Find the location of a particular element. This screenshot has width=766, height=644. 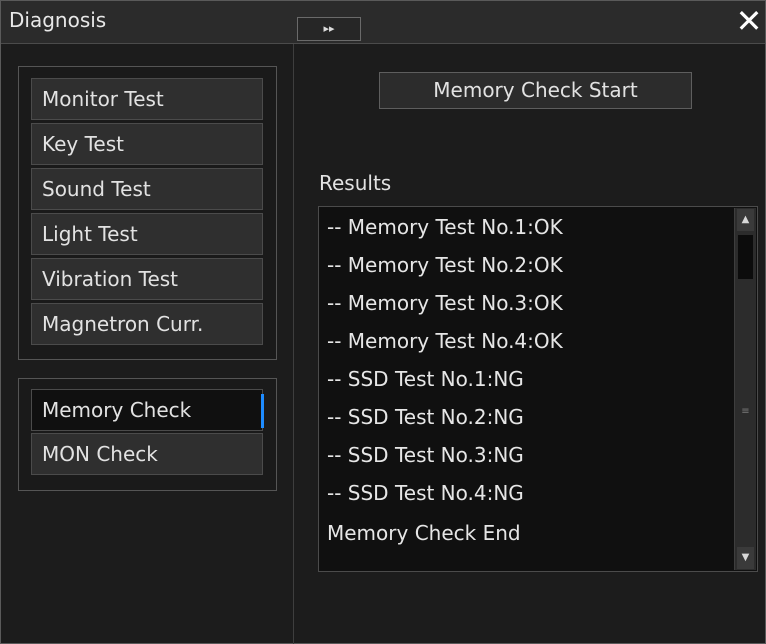

result-line: -- SSD Test No.4:NG is located at coordinates (425, 493).